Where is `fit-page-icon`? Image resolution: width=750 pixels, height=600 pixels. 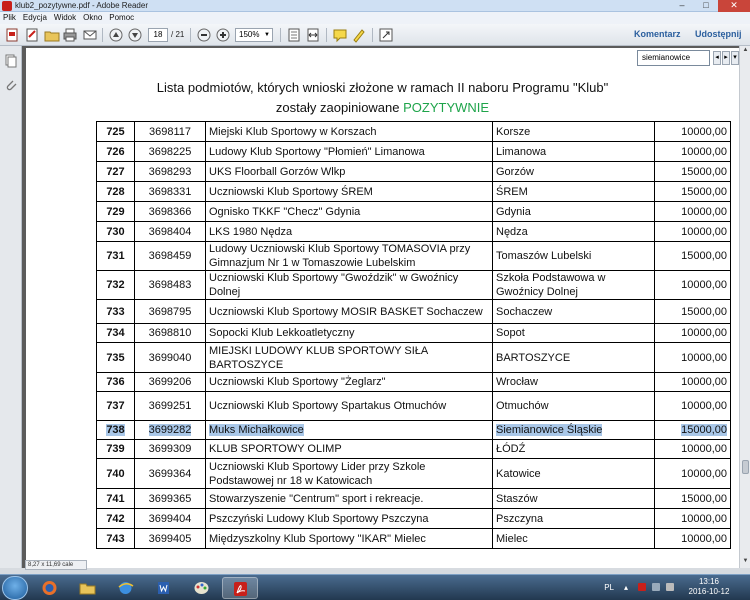
fit-page-icon is located at coordinates (294, 35).